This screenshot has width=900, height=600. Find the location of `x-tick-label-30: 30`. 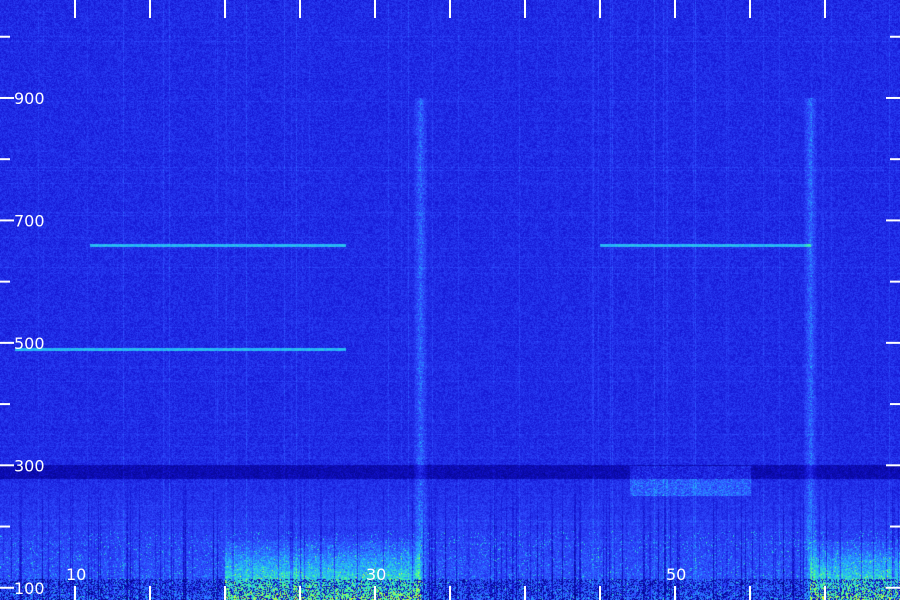

x-tick-label-30: 30 is located at coordinates (376, 574).